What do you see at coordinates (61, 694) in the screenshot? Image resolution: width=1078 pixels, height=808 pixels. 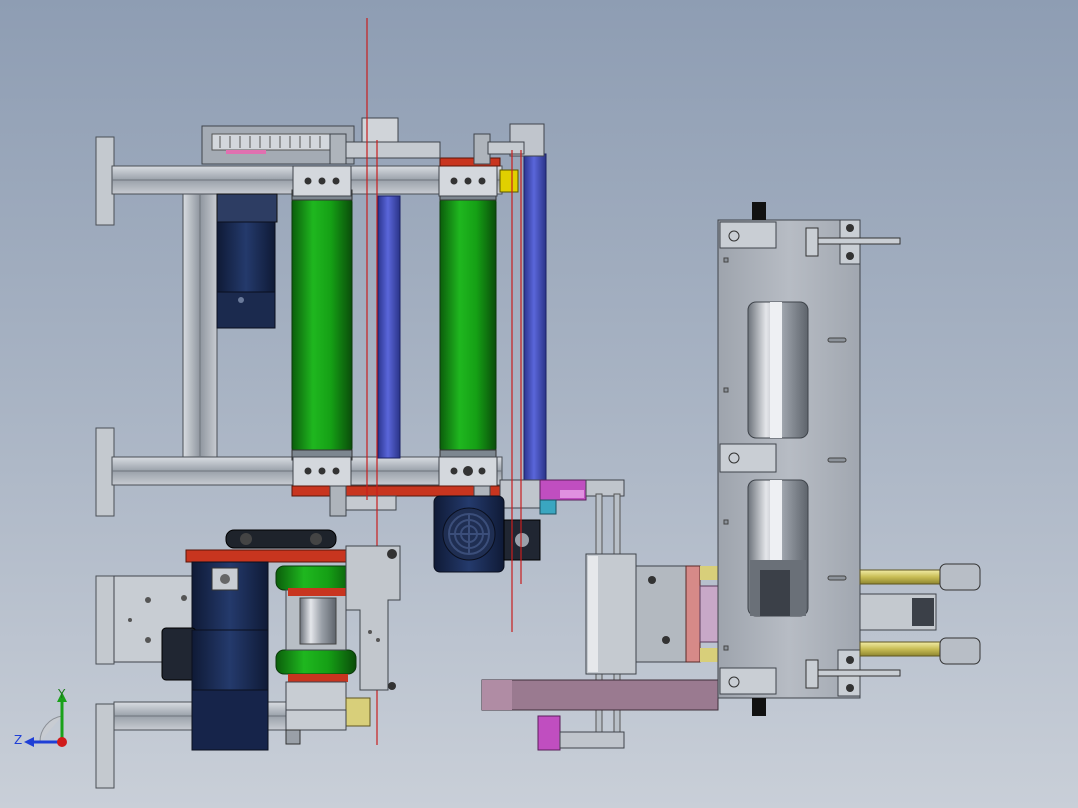 I see `y-axis-label: Y` at bounding box center [61, 694].